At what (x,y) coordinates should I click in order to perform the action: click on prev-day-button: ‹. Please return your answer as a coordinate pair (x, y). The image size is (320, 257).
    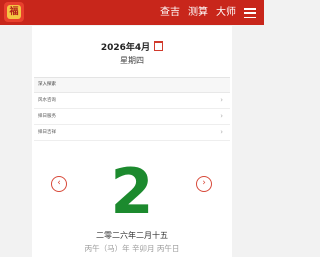
    Looking at the image, I should click on (59, 184).